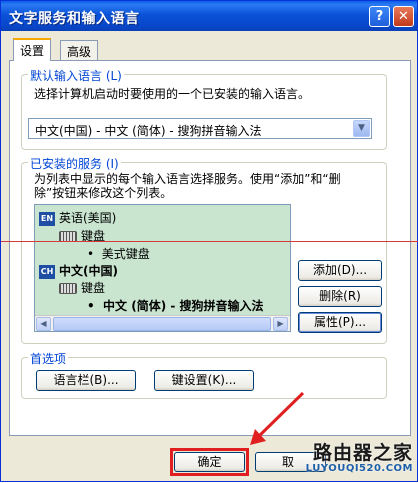 The height and width of the screenshot is (483, 418). I want to click on watermark-url: LUYOUQI520.COM, so click(359, 468).